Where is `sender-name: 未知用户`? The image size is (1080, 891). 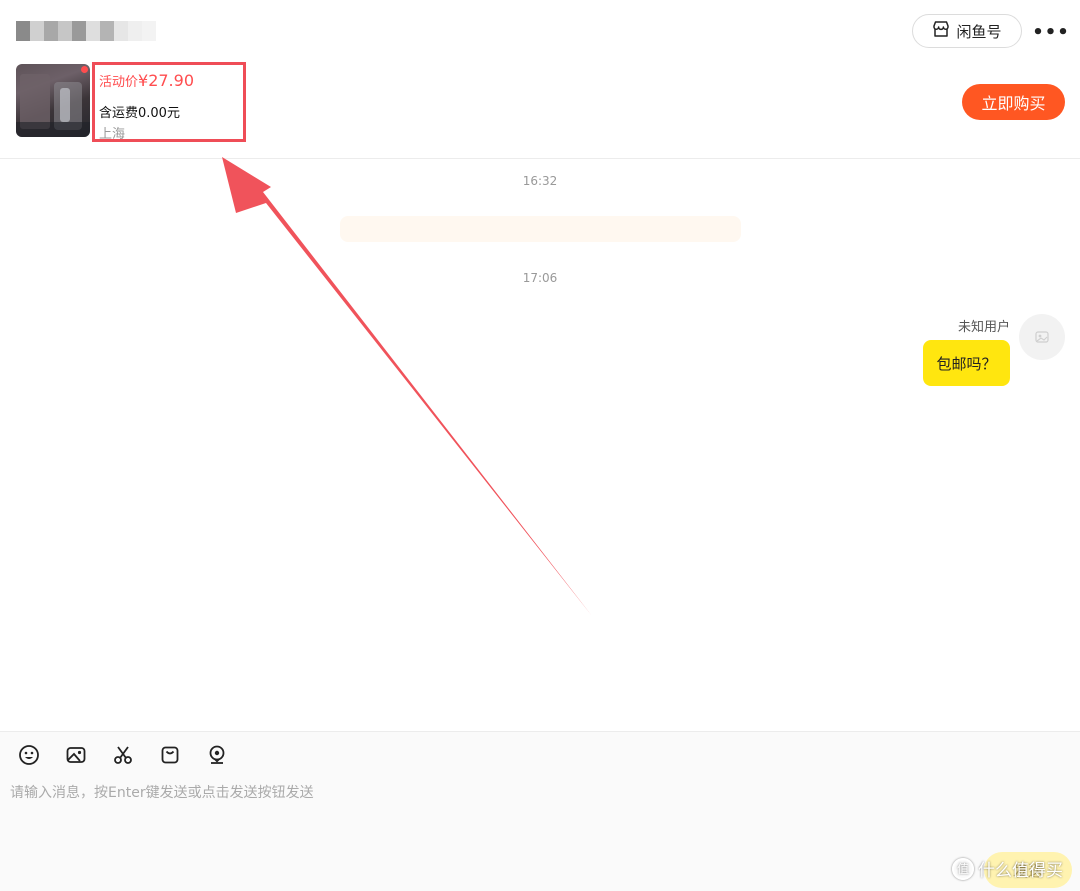
sender-name: 未知用户 is located at coordinates (983, 327).